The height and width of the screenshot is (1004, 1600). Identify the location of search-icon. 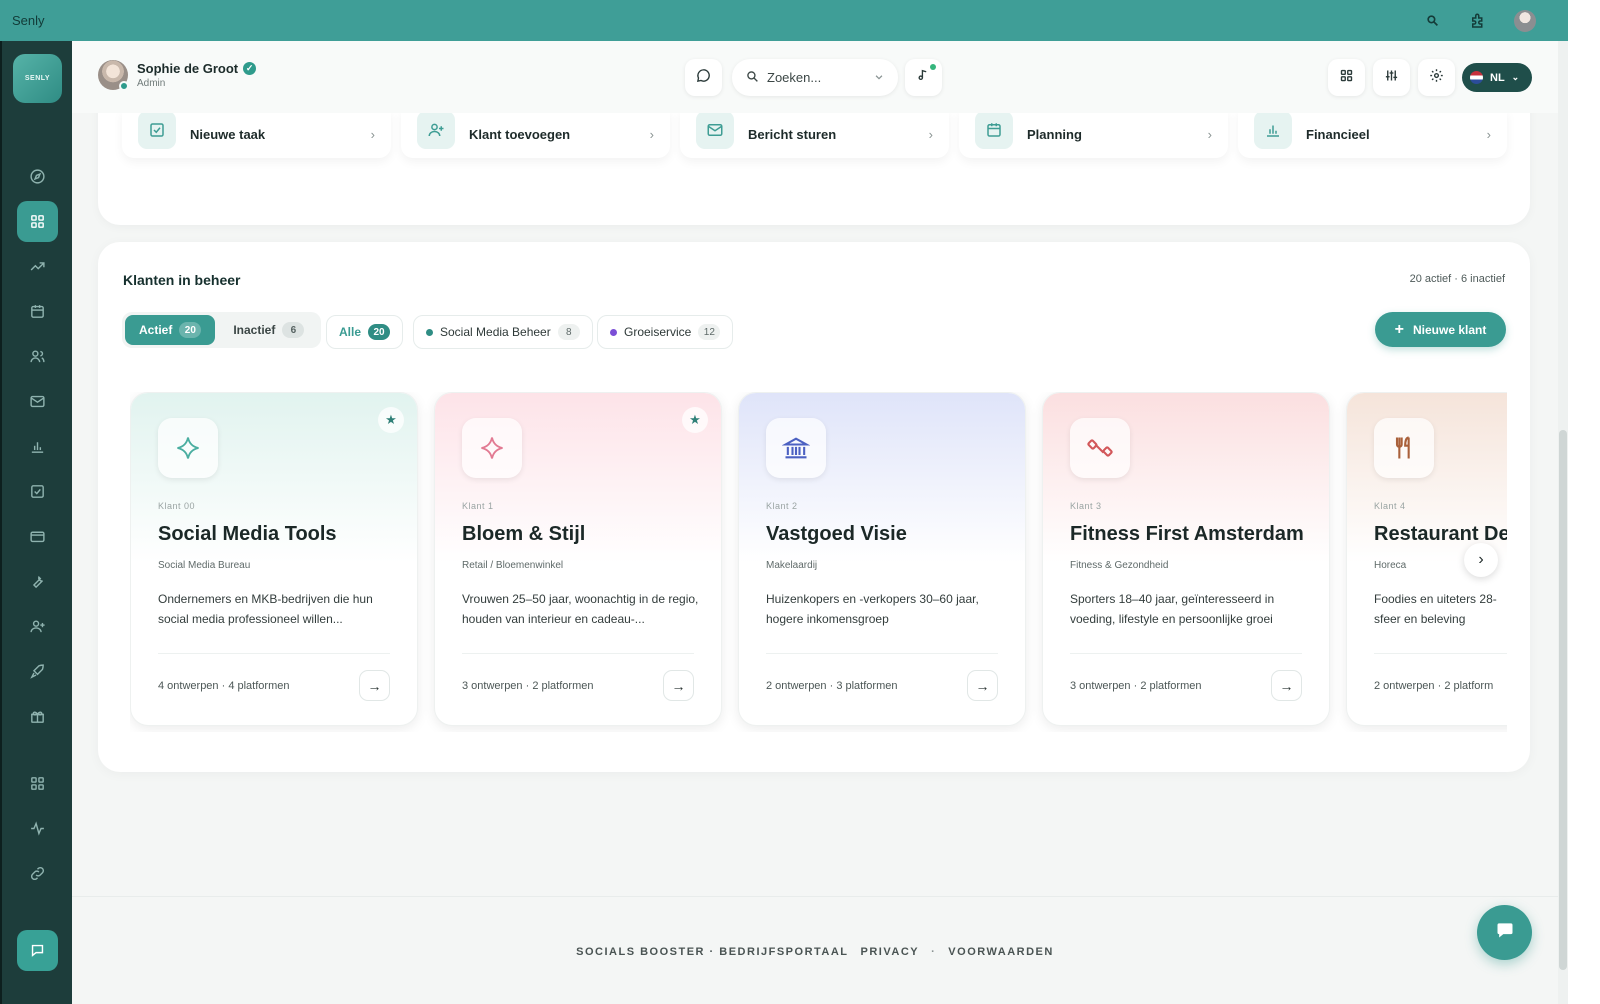
(752, 78).